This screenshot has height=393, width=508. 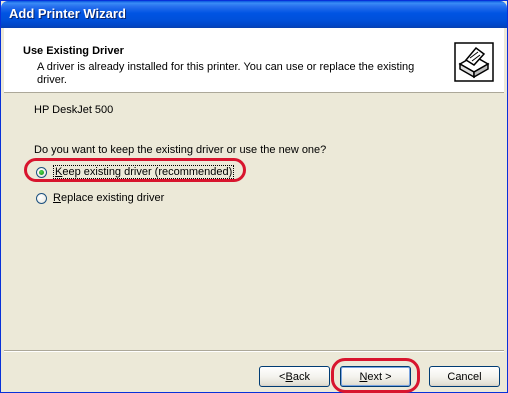 What do you see at coordinates (135, 170) in the screenshot?
I see `highlight-oval-keep-option` at bounding box center [135, 170].